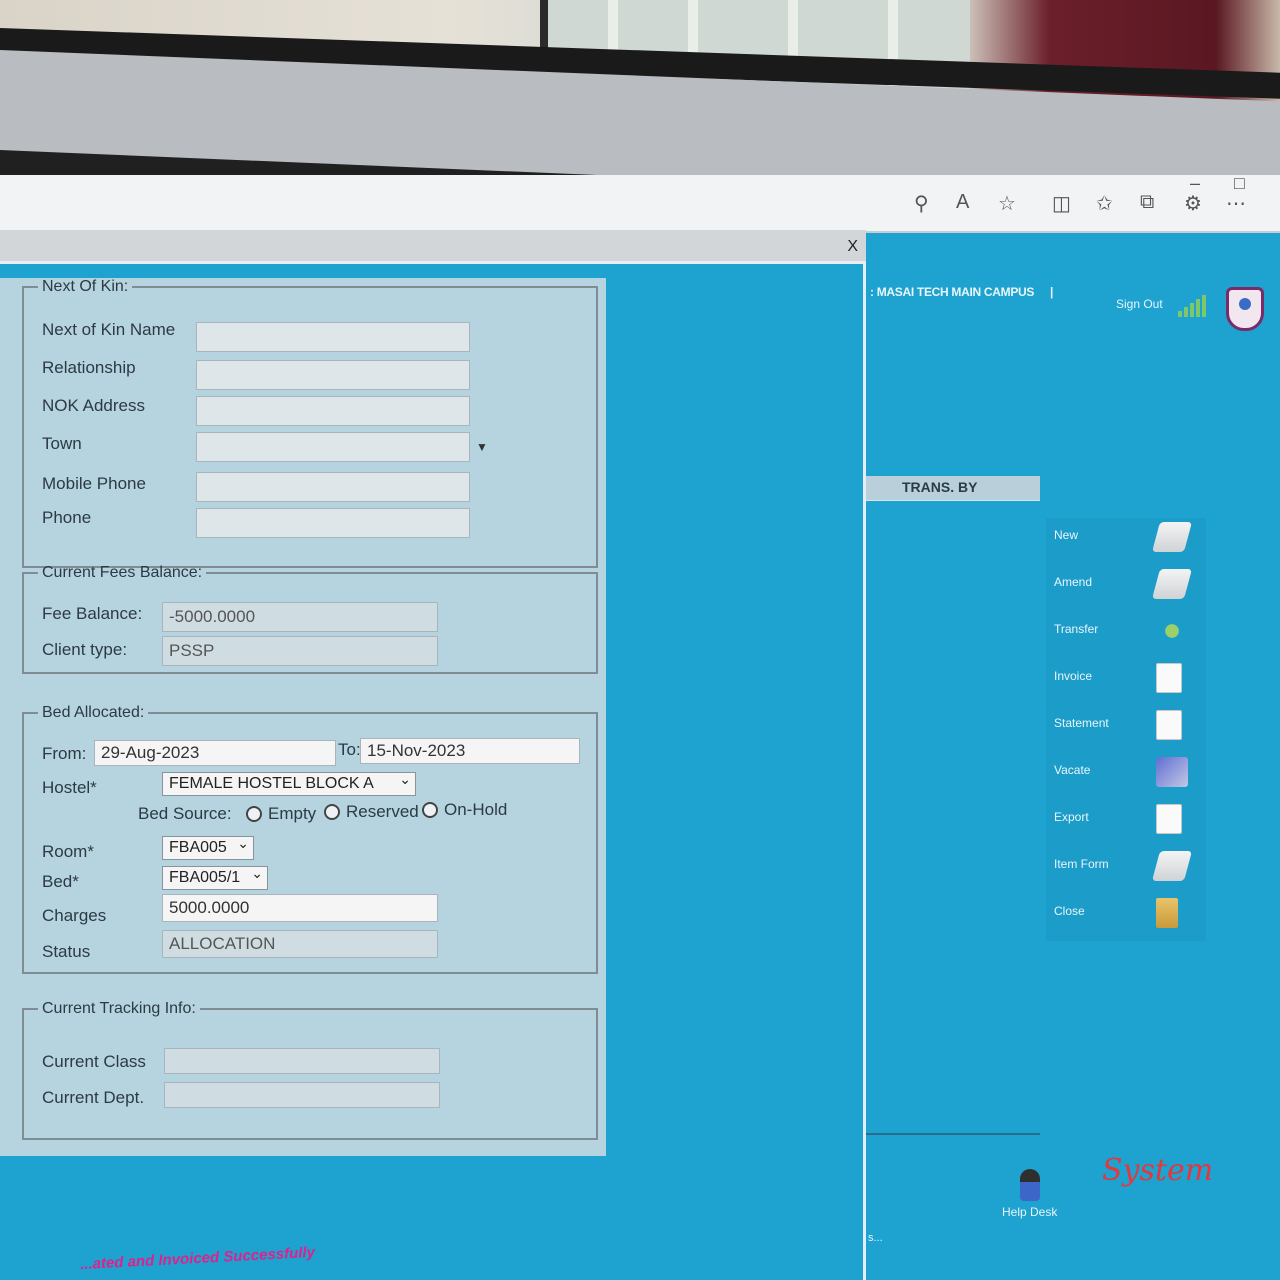  I want to click on current-dept-label: Current Dept., so click(93, 1097).